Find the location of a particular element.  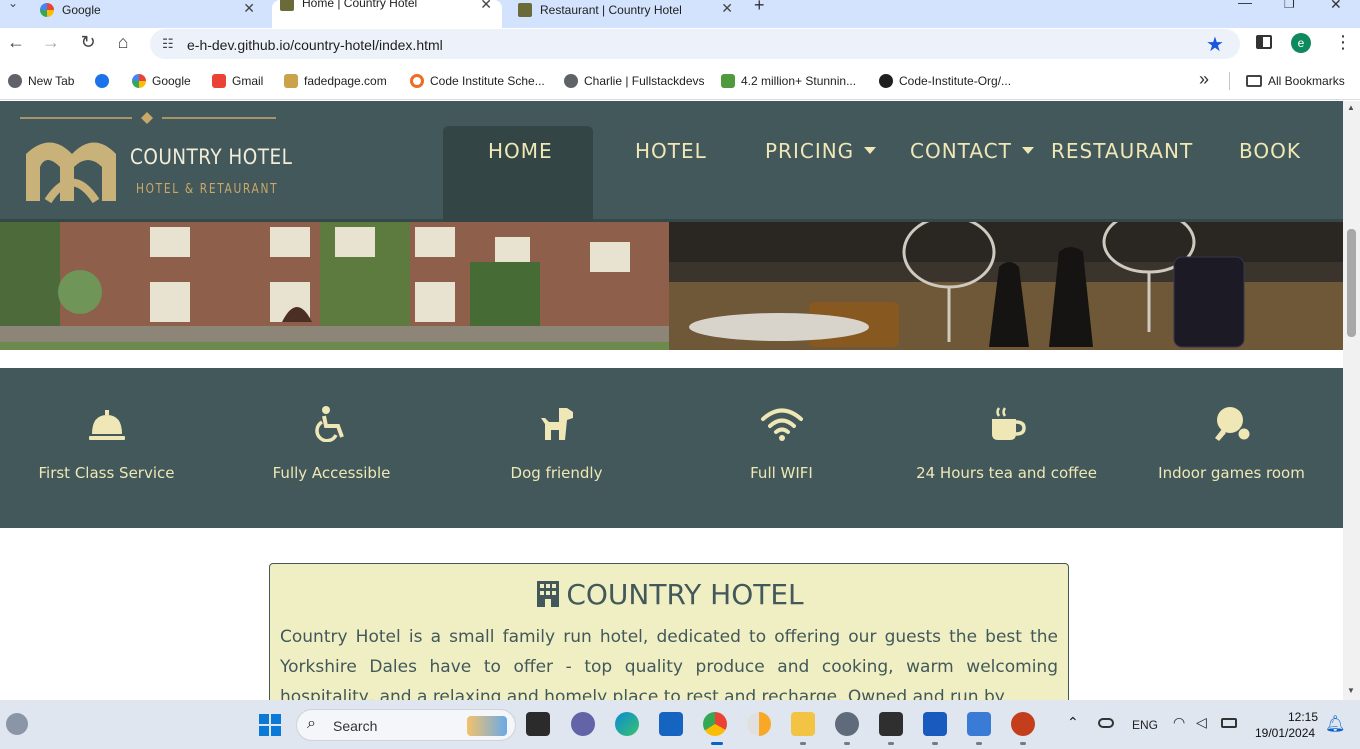

bookmark-google: Google is located at coordinates (161, 81).